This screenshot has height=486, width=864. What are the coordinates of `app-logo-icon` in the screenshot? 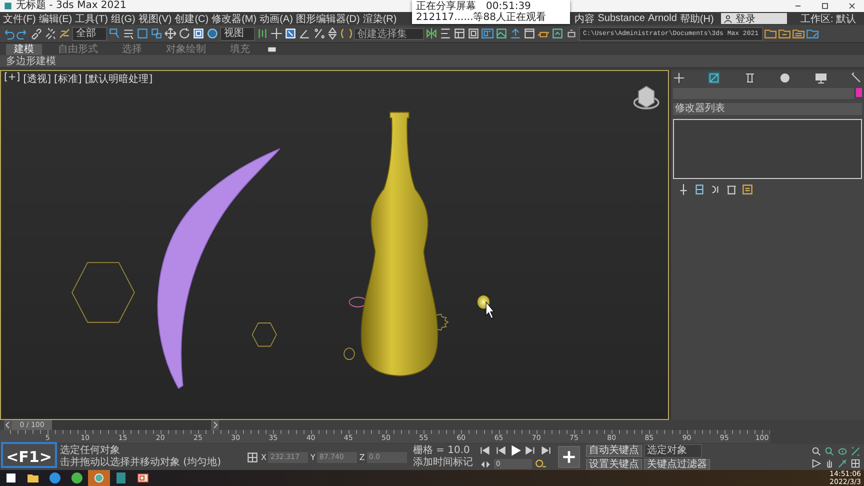 It's located at (8, 6).